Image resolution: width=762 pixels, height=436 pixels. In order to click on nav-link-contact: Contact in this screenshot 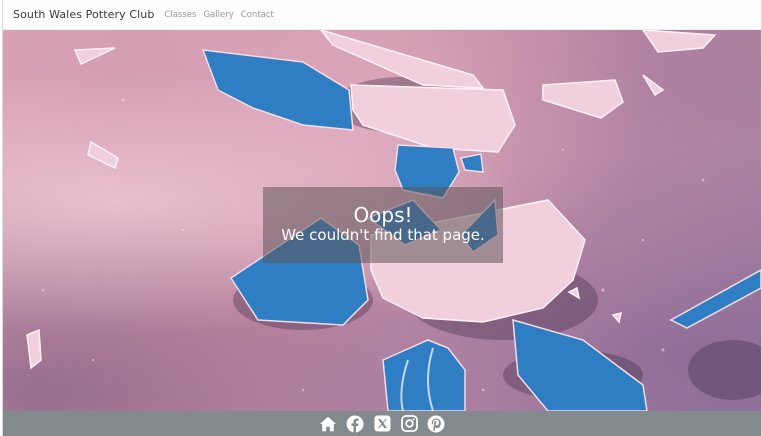, I will do `click(257, 15)`.